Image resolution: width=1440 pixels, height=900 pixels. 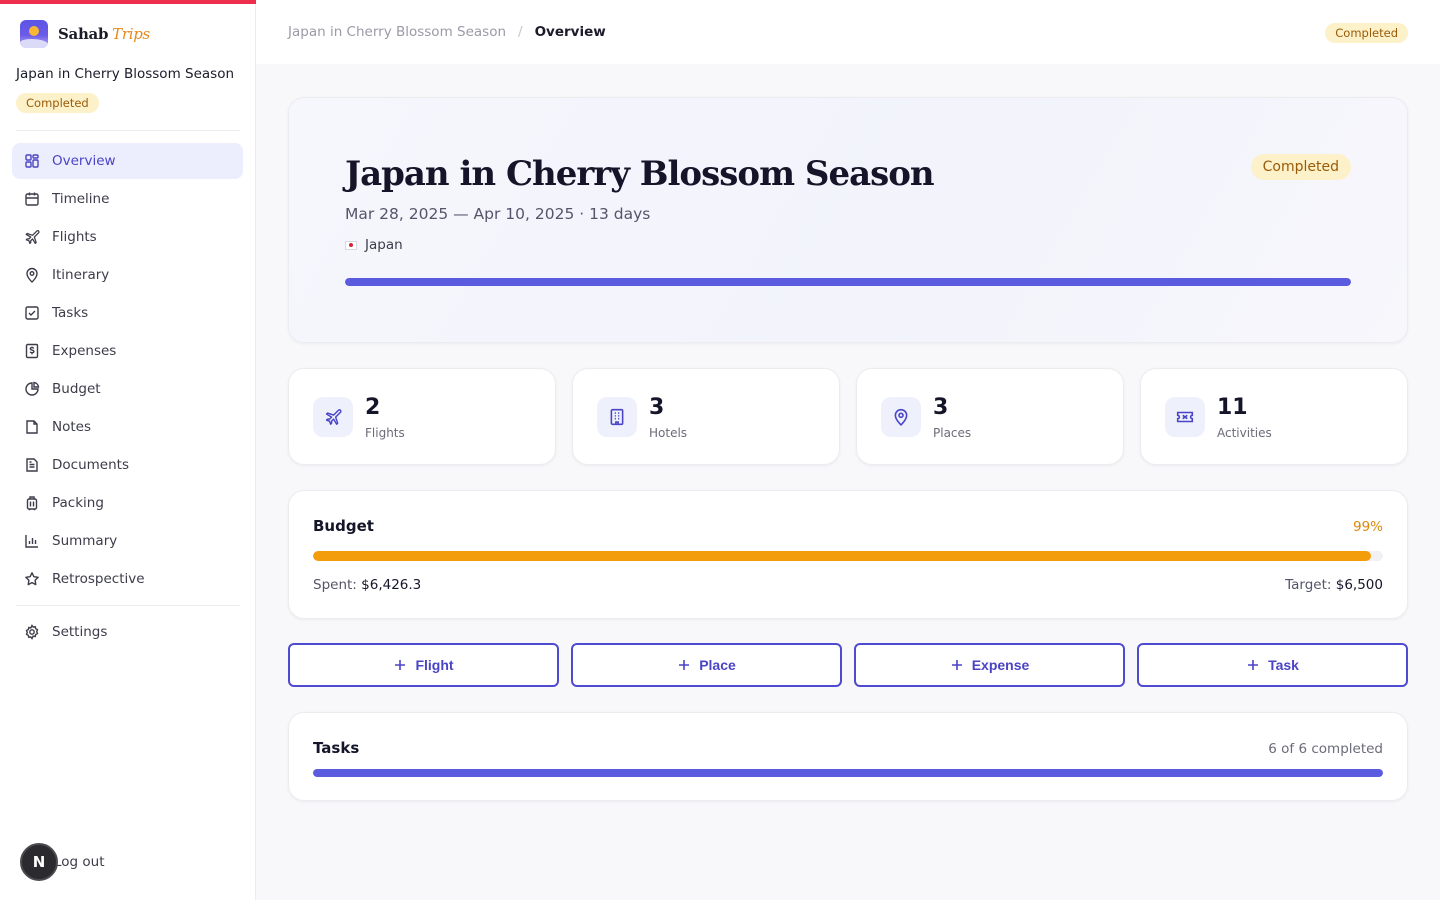 I want to click on budget-title: Budget, so click(x=343, y=526).